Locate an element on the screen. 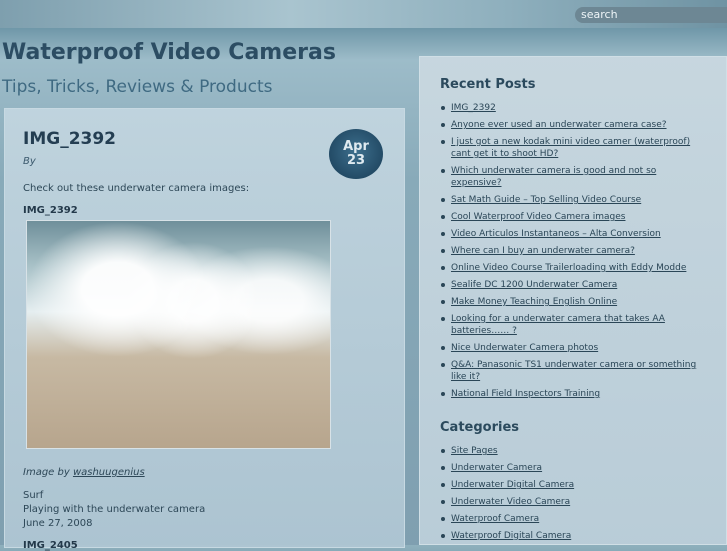  recent-post-link: IMG_2392 is located at coordinates (473, 108).